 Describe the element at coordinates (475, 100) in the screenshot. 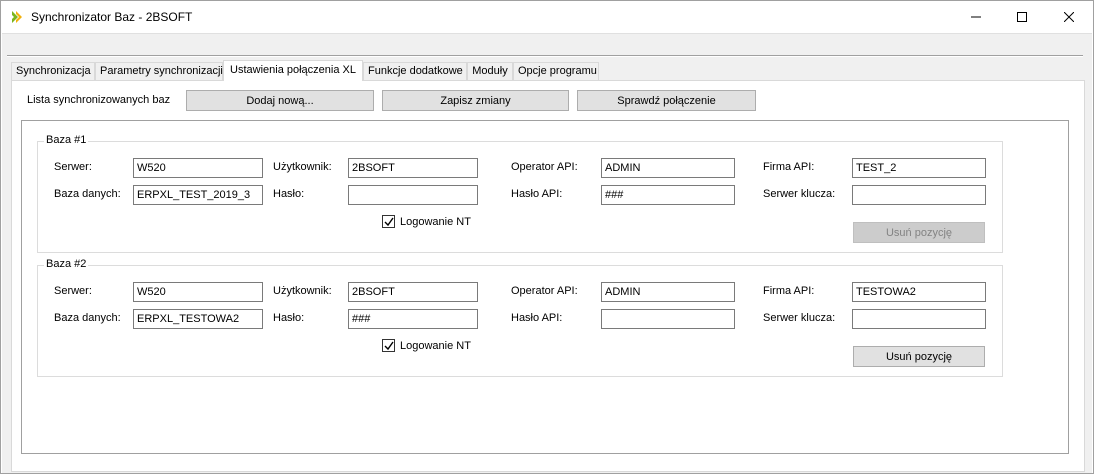

I see `save-changes-button: Zapisz zmiany` at that location.